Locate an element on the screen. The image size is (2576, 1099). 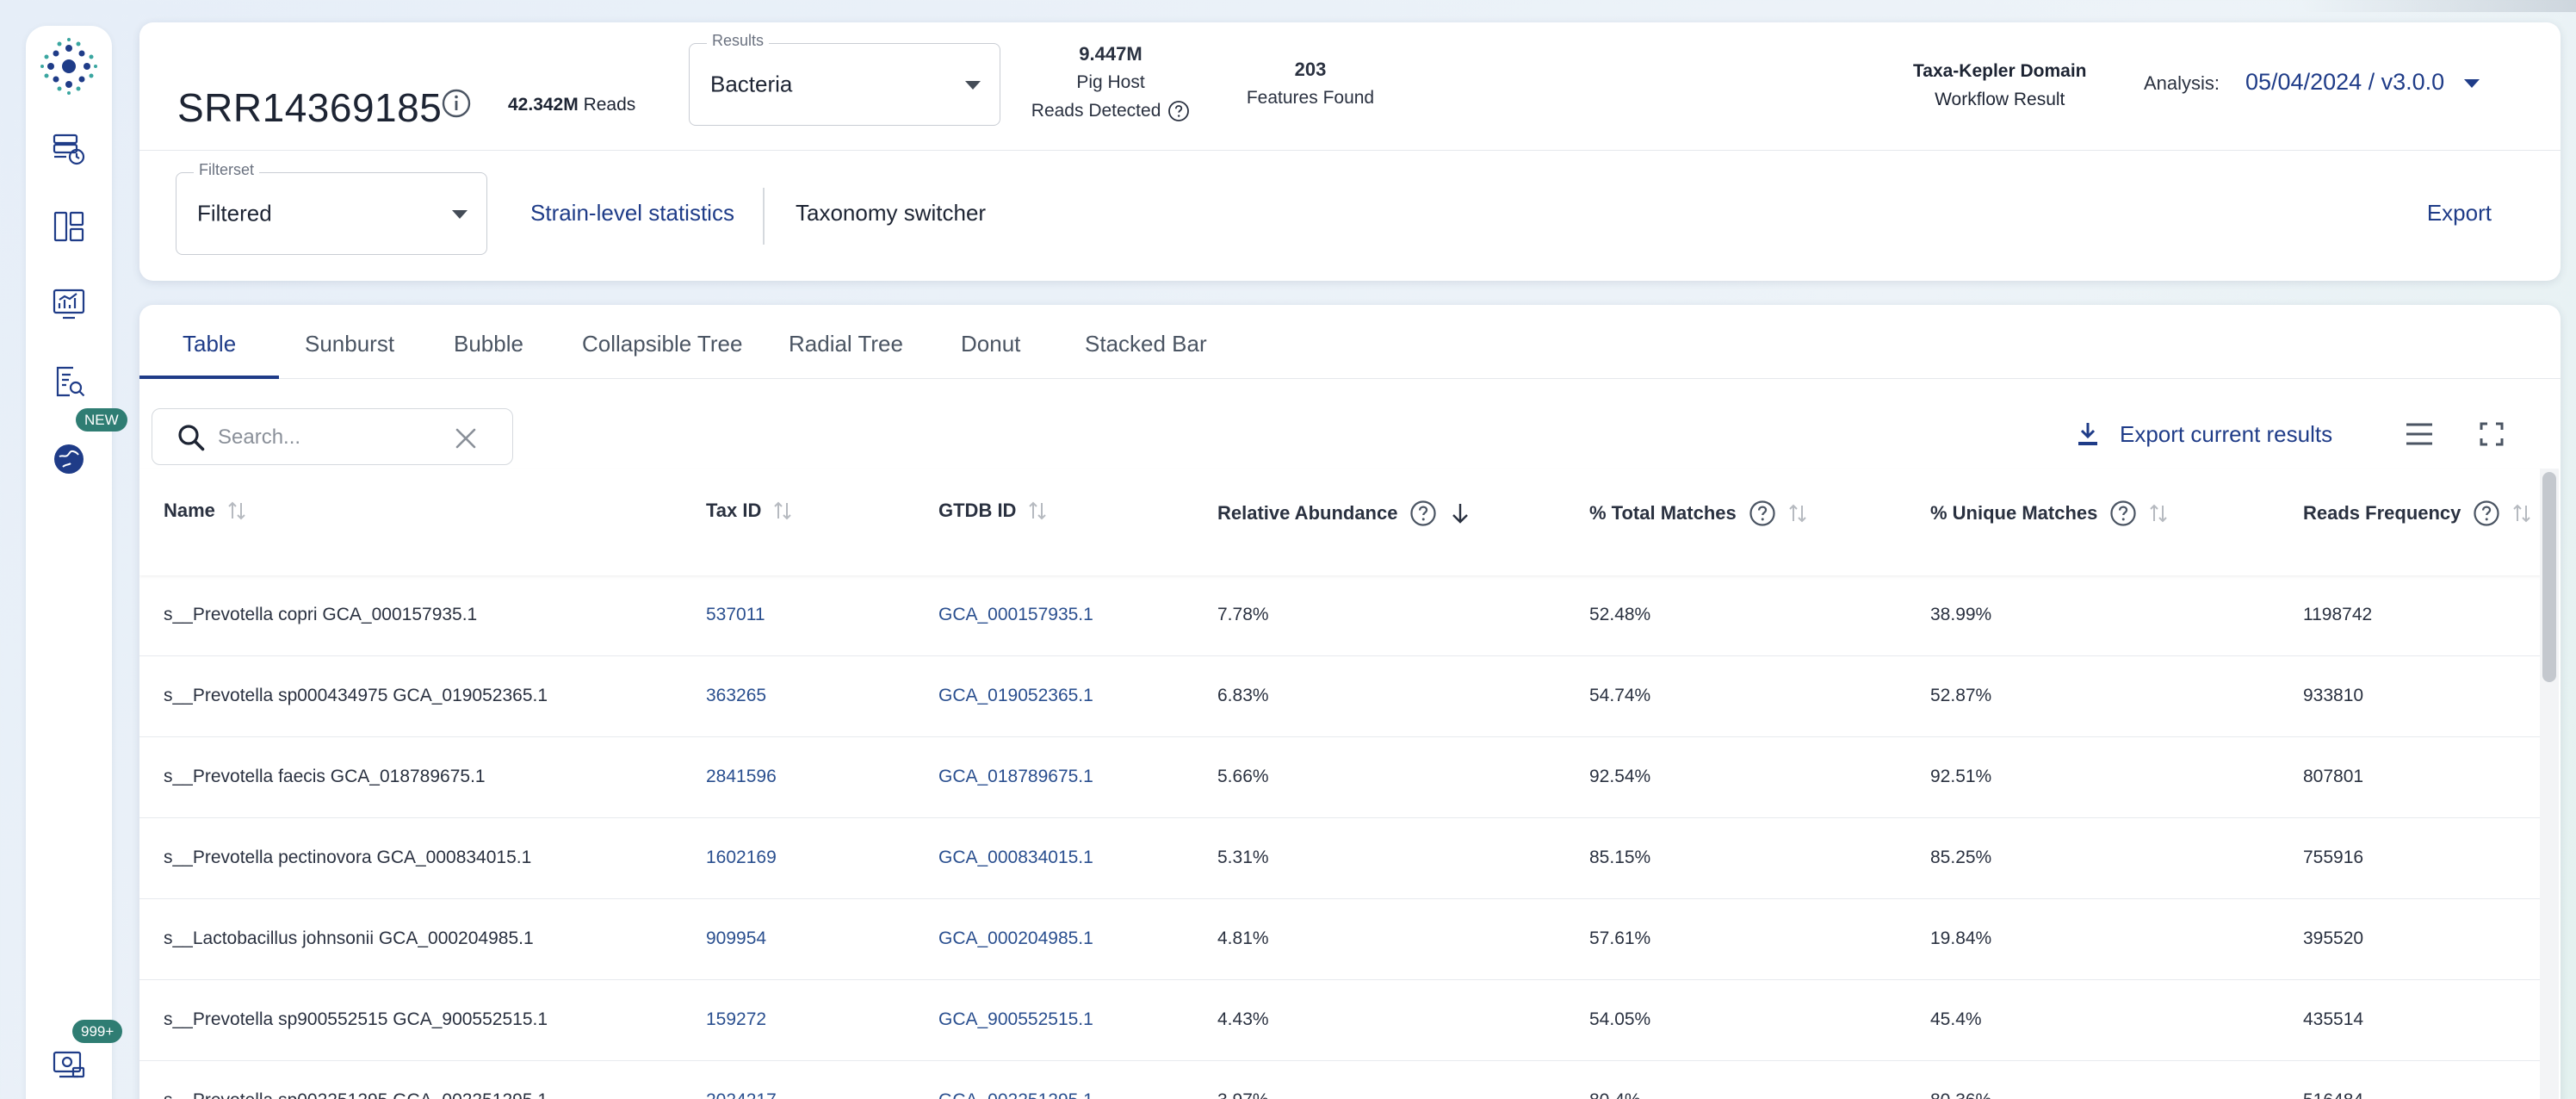
cell-tax-id-link: 537011 is located at coordinates (736, 615).